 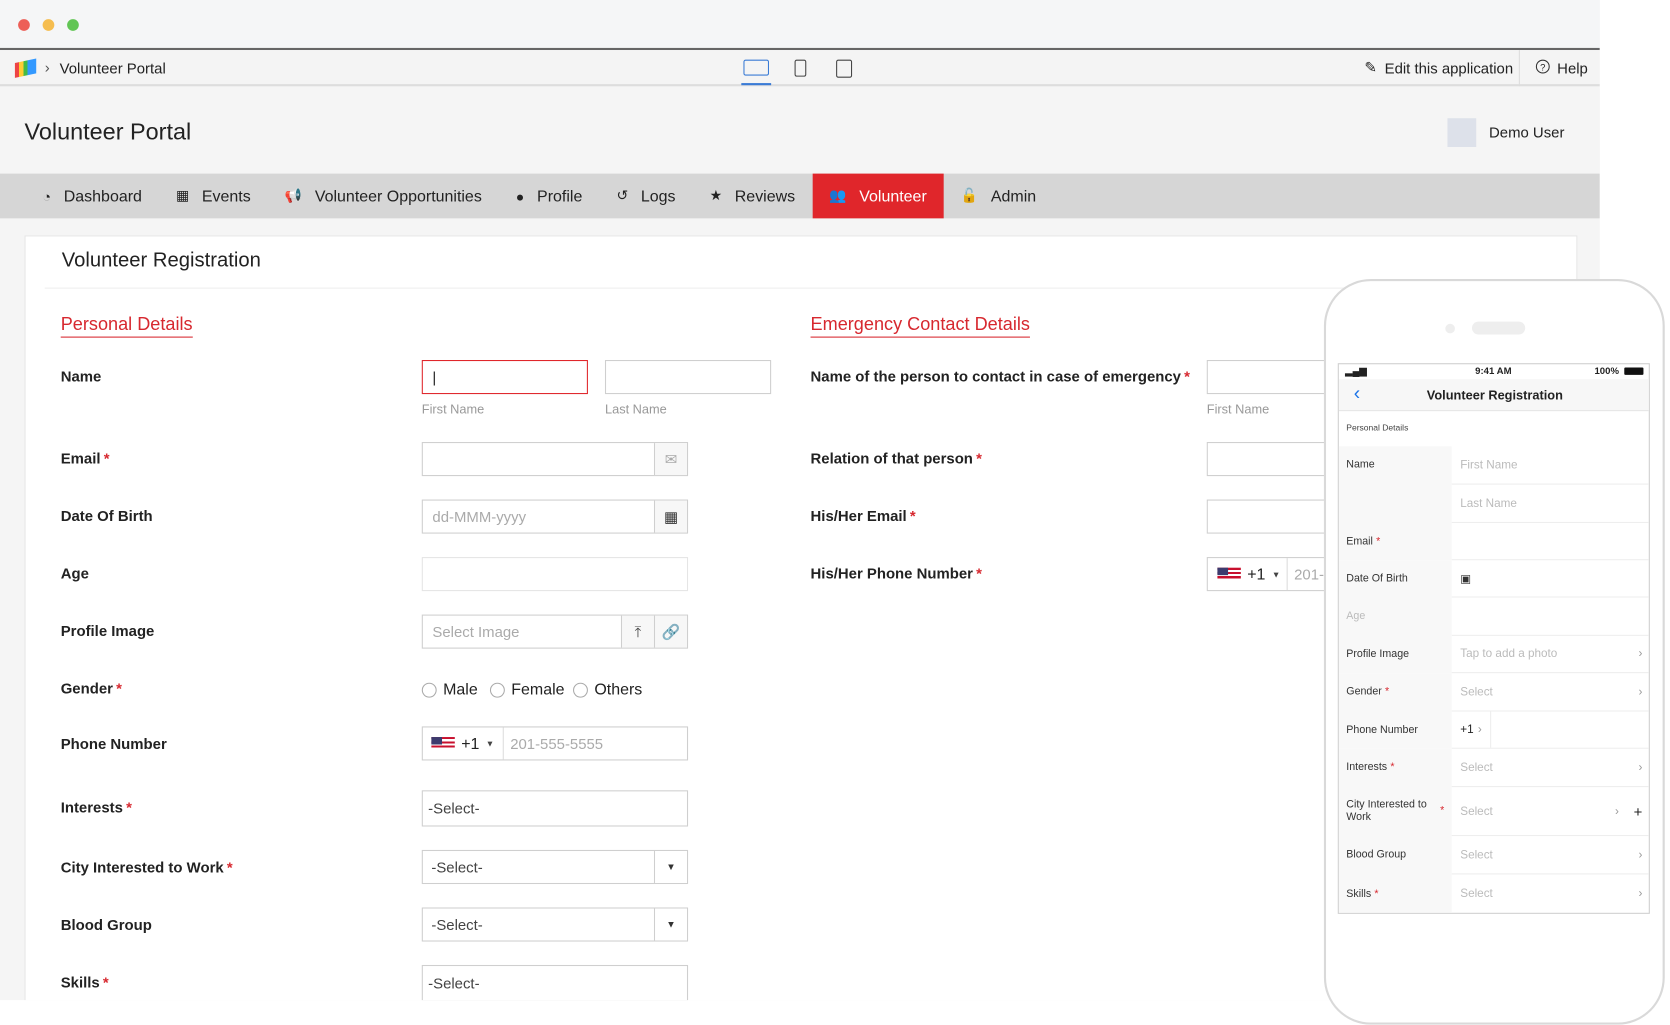 What do you see at coordinates (688, 377) in the screenshot?
I see `last-name-input` at bounding box center [688, 377].